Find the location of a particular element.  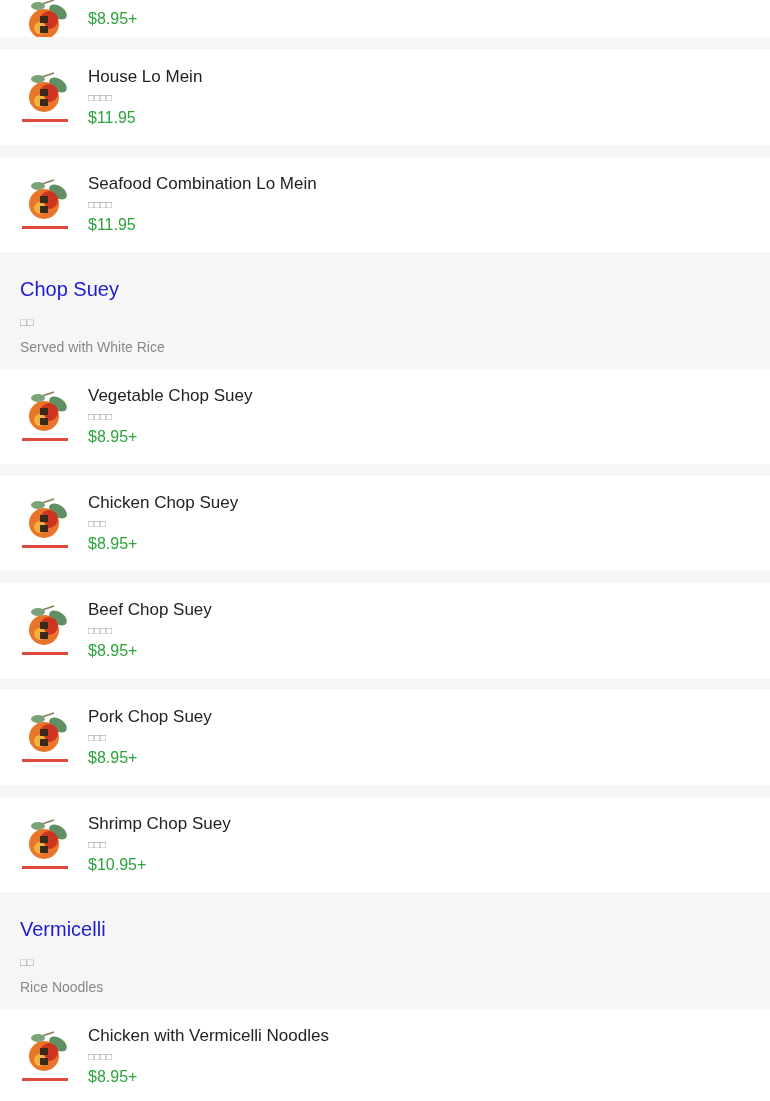

category-description: Served with White Rice is located at coordinates (92, 347).